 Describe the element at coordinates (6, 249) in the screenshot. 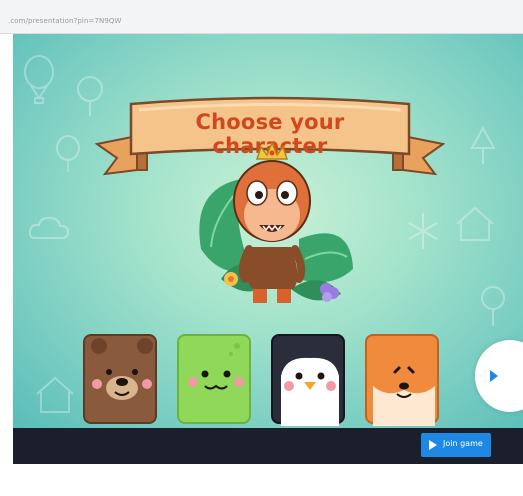

I see `left-margin` at that location.